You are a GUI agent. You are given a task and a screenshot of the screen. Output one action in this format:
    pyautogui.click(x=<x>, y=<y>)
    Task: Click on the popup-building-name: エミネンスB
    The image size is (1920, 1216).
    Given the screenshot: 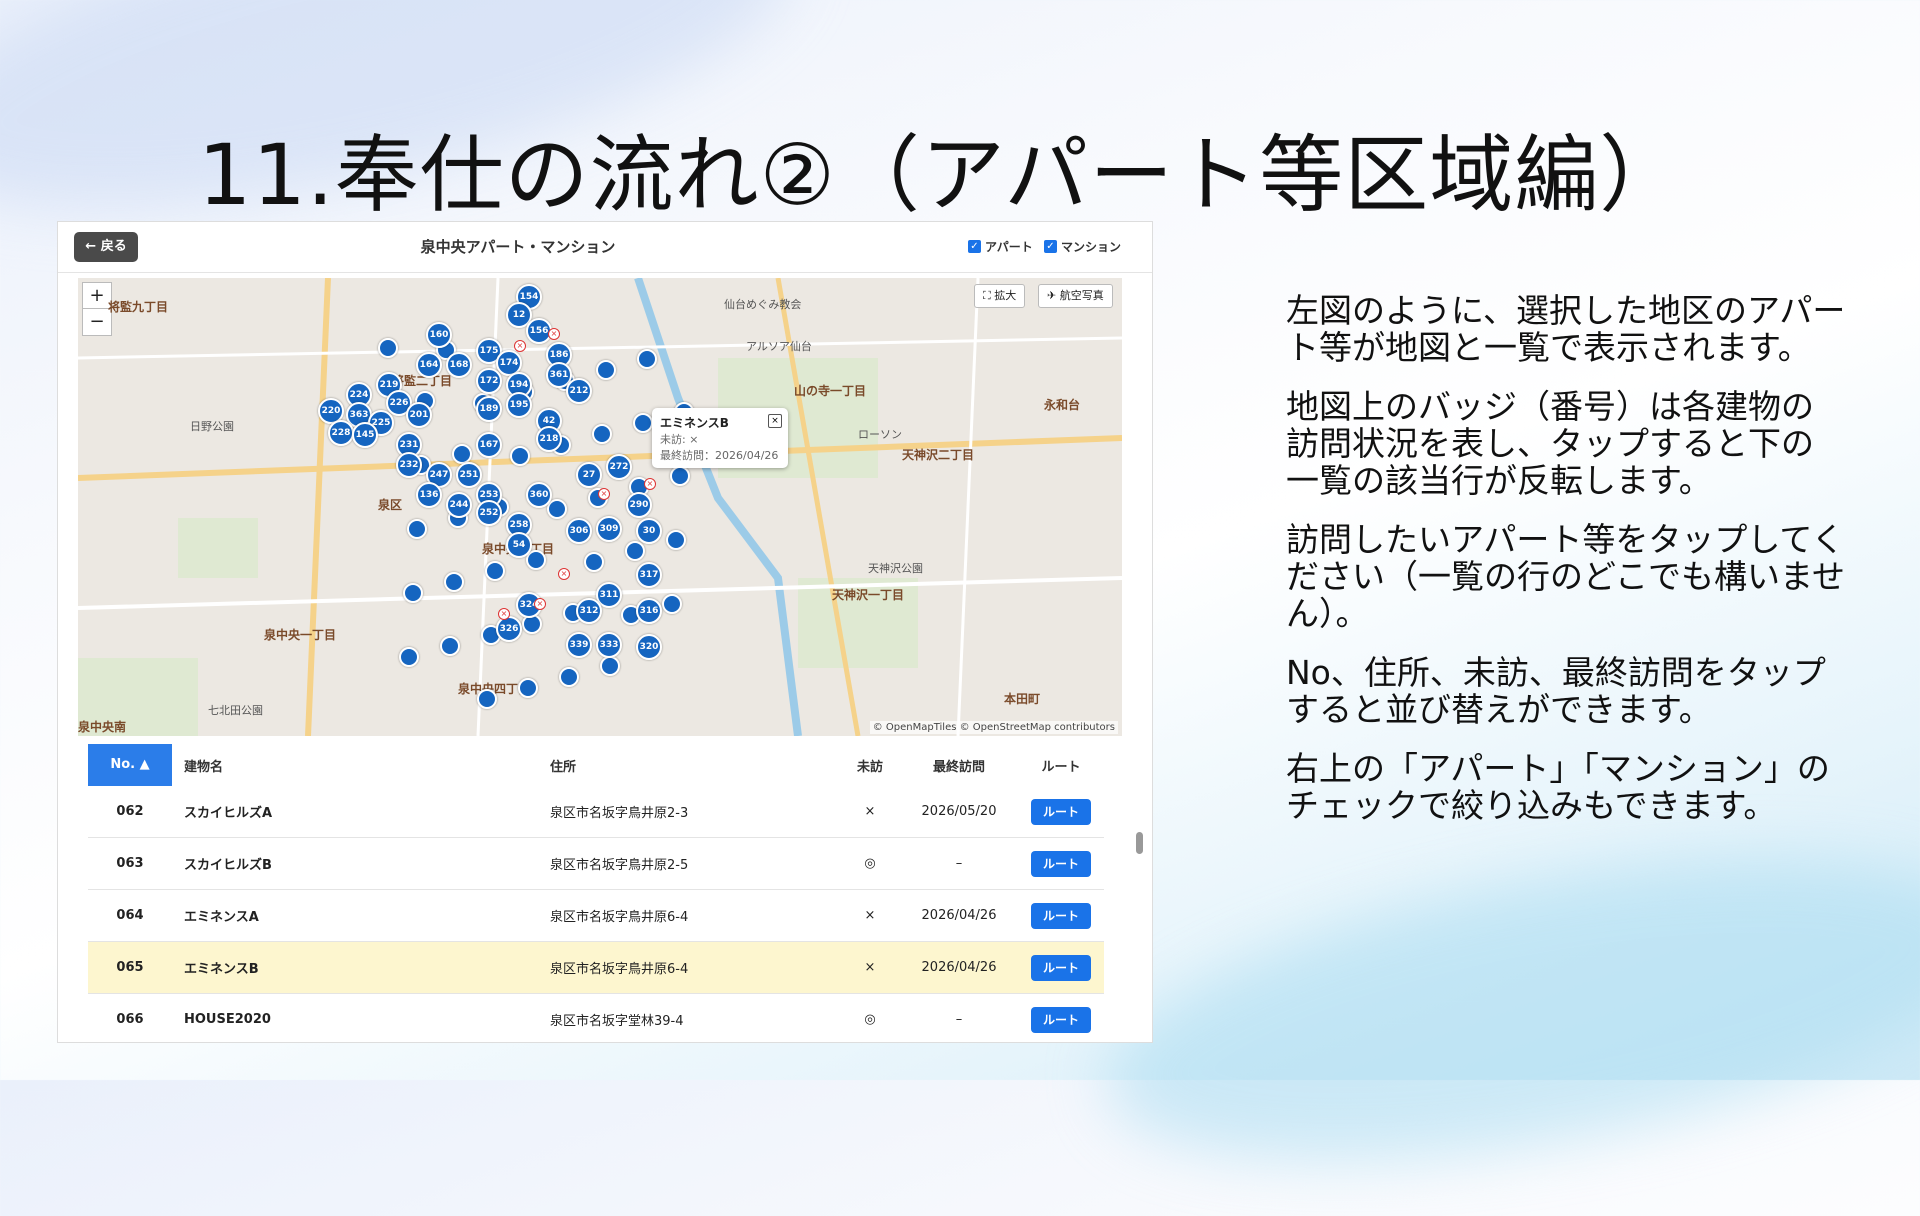 What is the action you would take?
    pyautogui.click(x=694, y=423)
    